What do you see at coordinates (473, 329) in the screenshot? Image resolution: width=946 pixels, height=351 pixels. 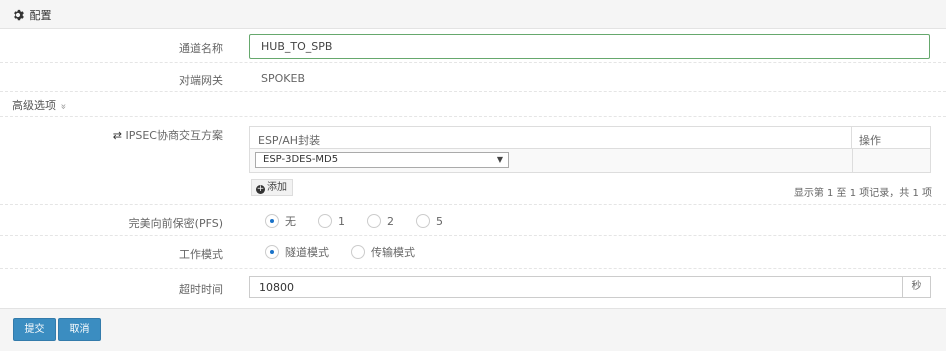 I see `form-footer: 提交 取消` at bounding box center [473, 329].